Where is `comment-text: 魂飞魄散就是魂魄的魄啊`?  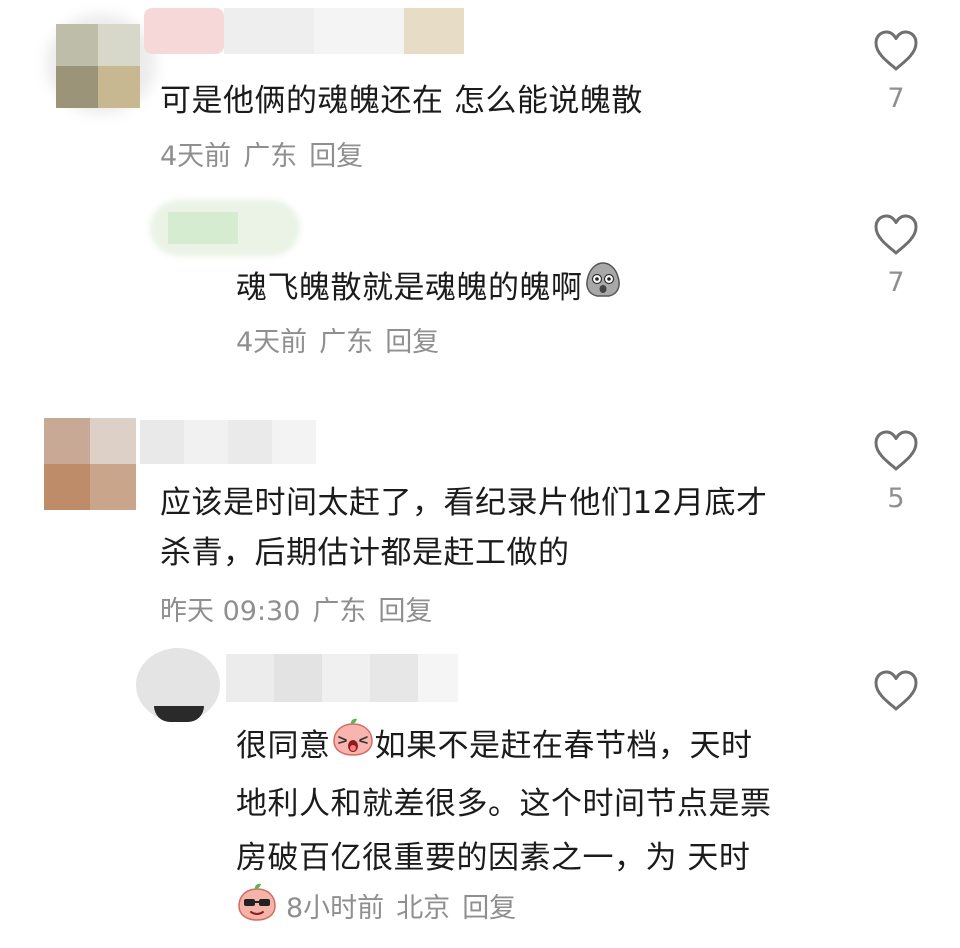
comment-text: 魂飞魄散就是魂魄的魄啊 is located at coordinates (429, 289).